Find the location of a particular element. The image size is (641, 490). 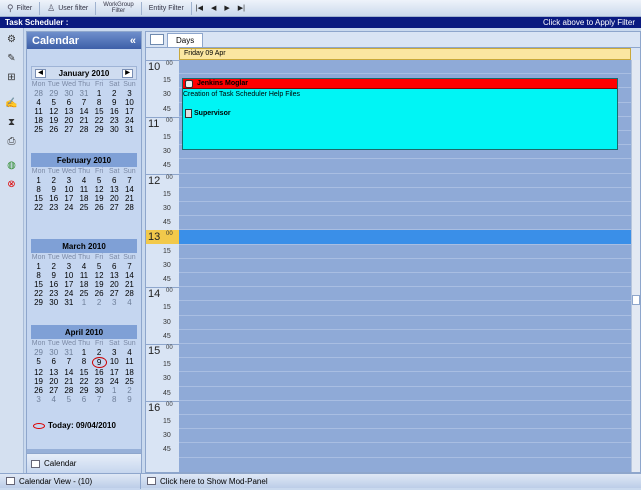

calendar-day: 11 is located at coordinates (38, 111).